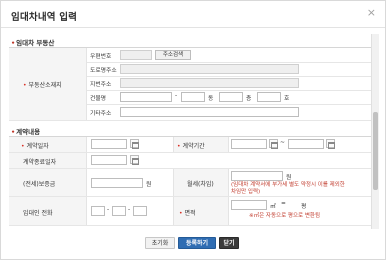 This screenshot has width=386, height=260. I want to click on phone-part1-input, so click(98, 211).